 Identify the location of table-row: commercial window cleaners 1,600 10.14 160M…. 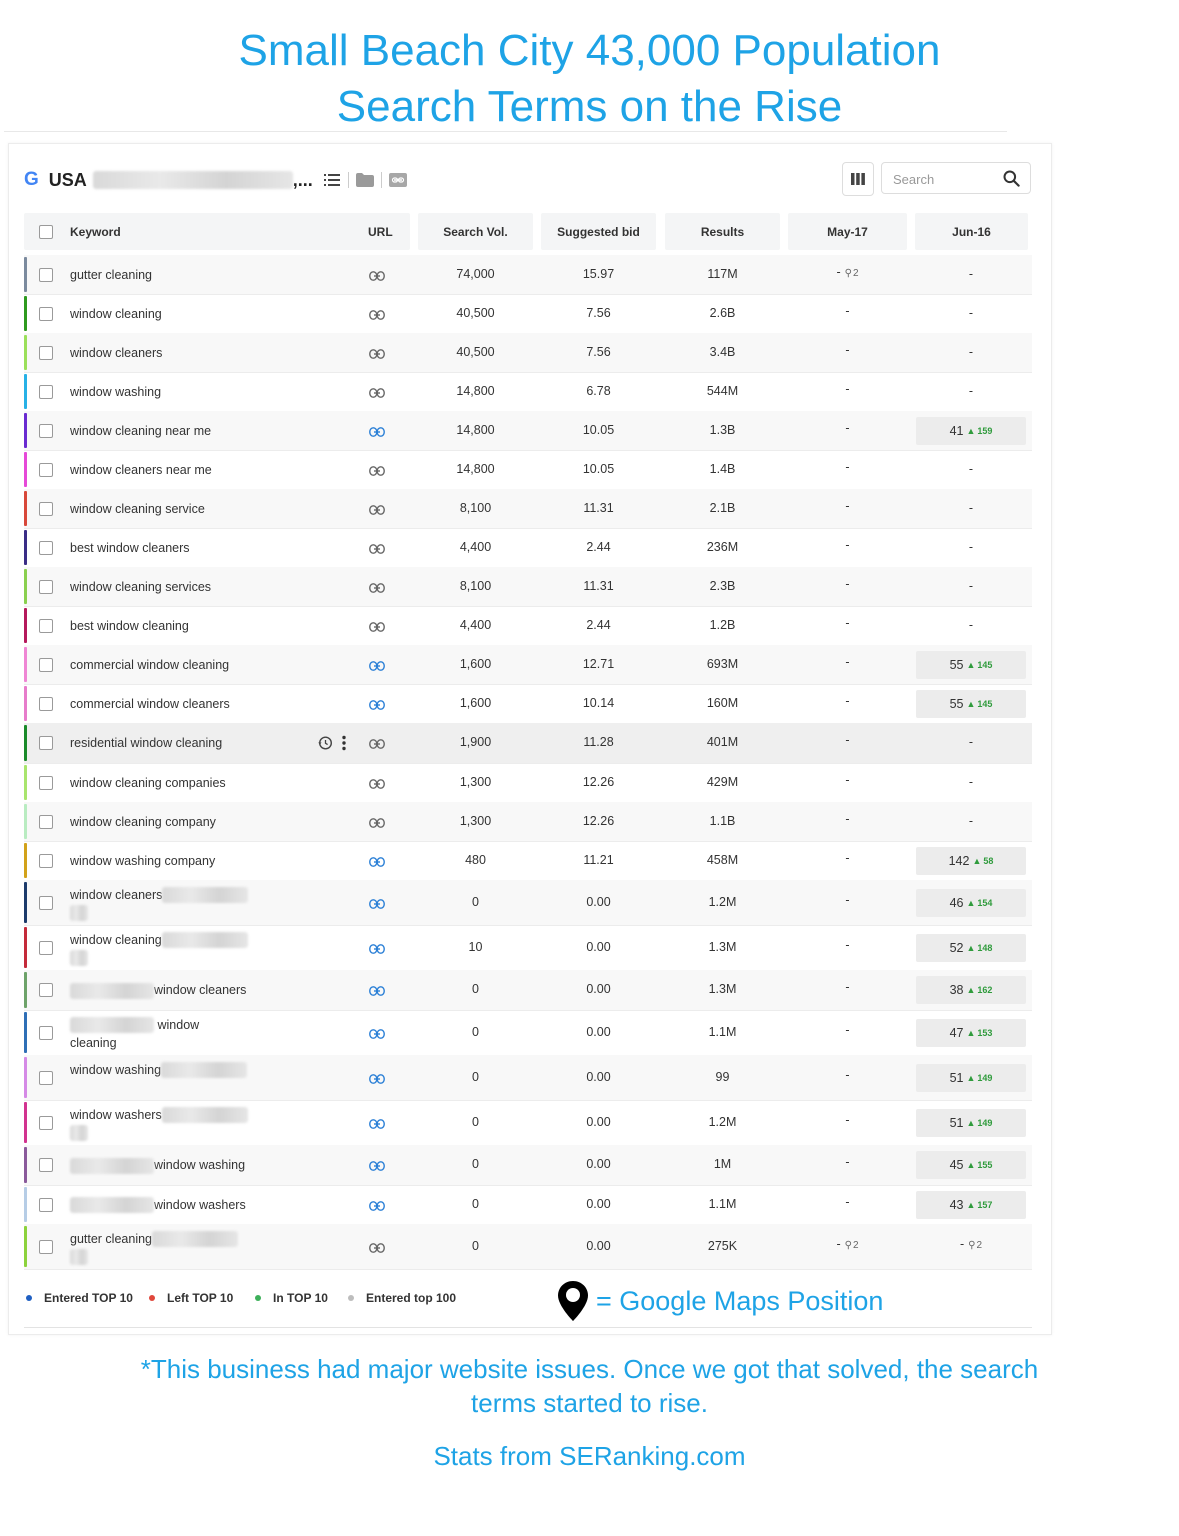
(528, 704).